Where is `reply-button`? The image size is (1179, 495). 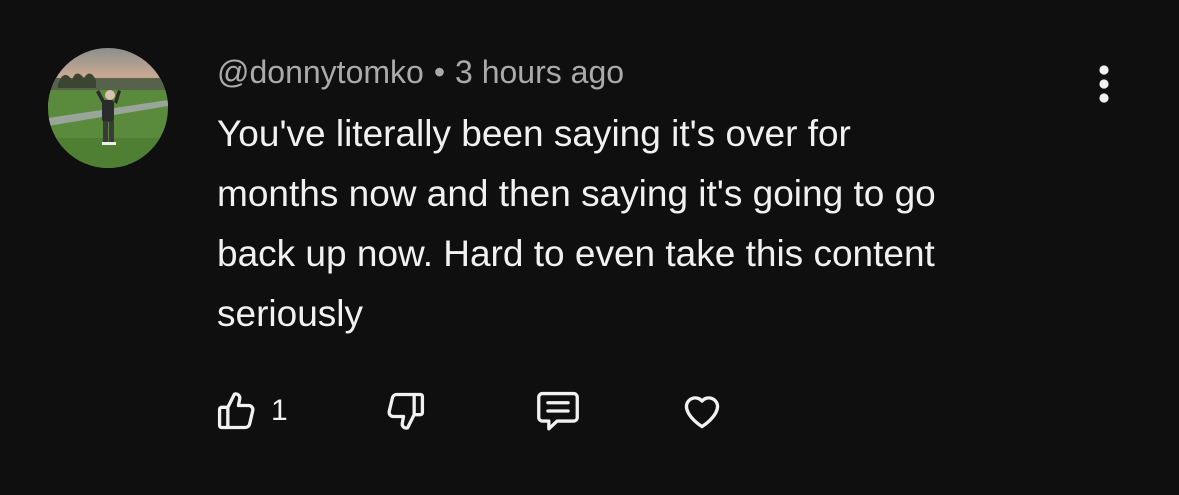 reply-button is located at coordinates (558, 411).